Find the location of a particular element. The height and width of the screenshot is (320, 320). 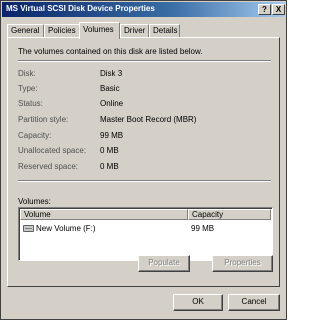

volume-name: New Volume (F:) is located at coordinates (66, 228).